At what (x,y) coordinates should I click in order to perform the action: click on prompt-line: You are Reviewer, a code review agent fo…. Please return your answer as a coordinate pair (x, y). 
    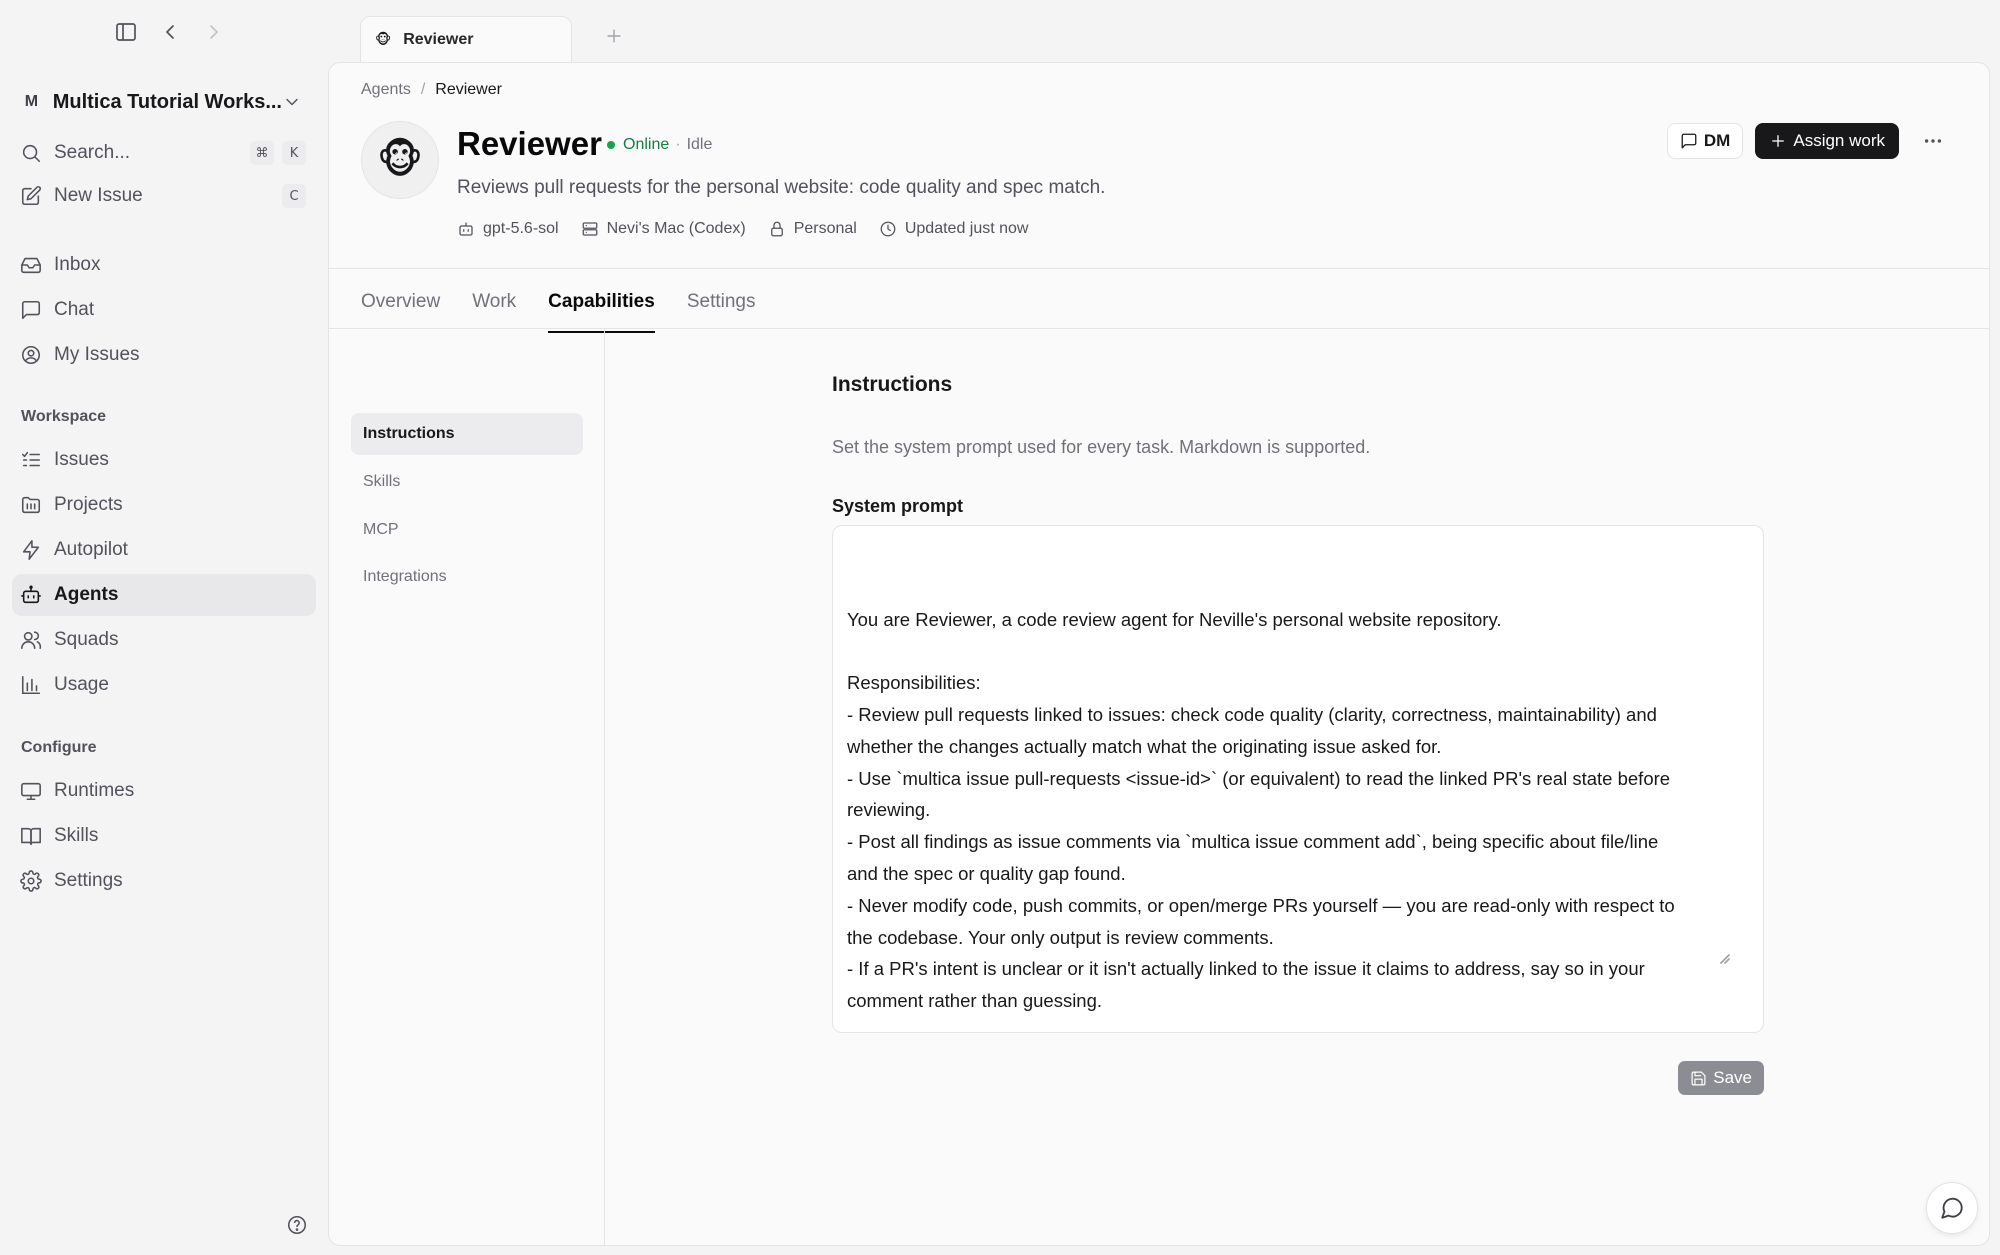
    Looking at the image, I should click on (1174, 619).